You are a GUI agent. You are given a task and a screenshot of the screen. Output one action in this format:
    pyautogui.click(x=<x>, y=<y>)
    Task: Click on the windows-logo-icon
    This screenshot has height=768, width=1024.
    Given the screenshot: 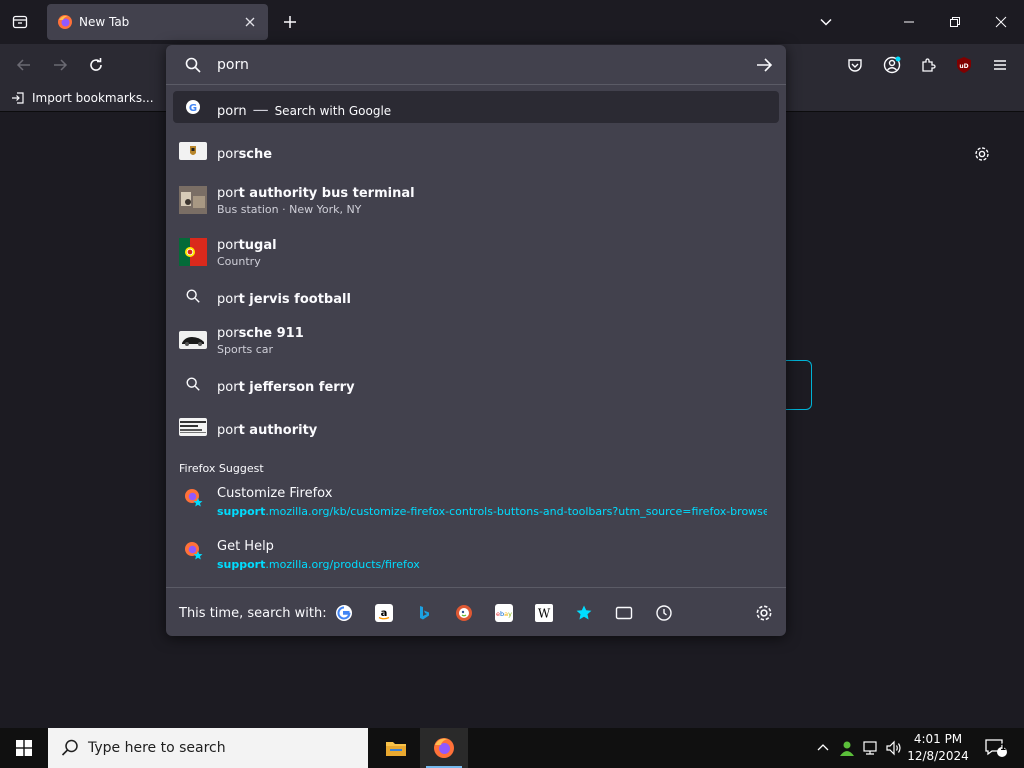 What is the action you would take?
    pyautogui.click(x=24, y=748)
    